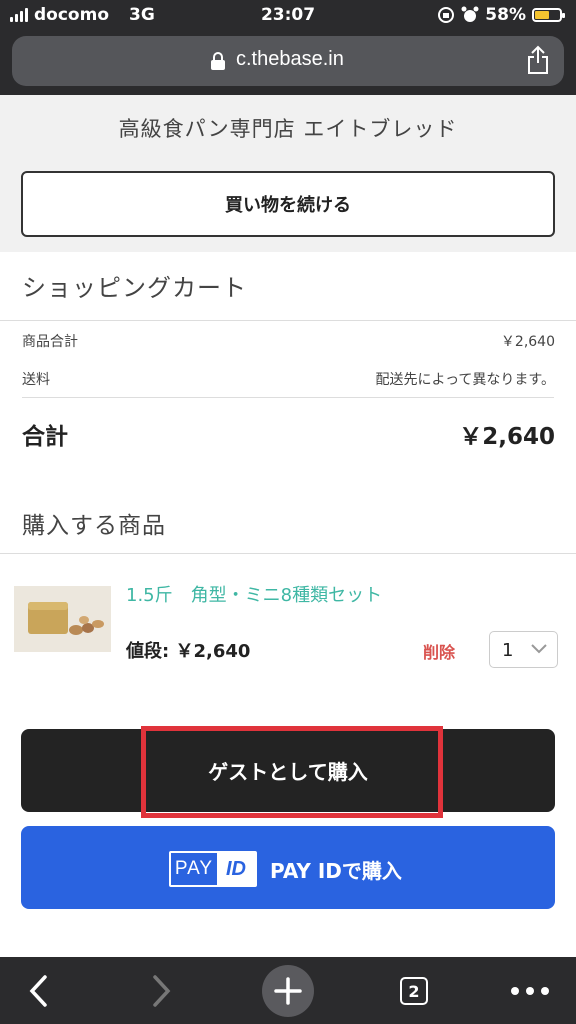  What do you see at coordinates (465, 380) in the screenshot?
I see `shipping-value: 配送先によって異なります。` at bounding box center [465, 380].